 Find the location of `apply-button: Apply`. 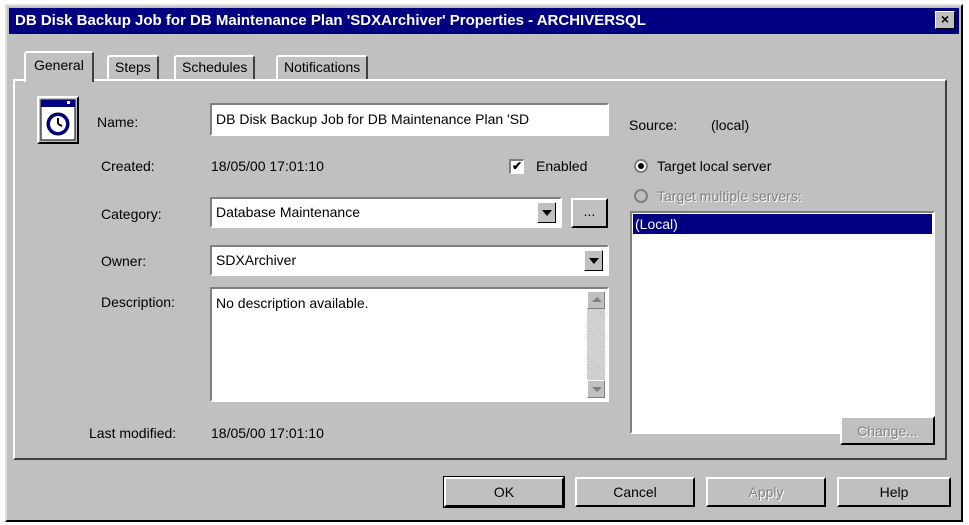

apply-button: Apply is located at coordinates (766, 492).